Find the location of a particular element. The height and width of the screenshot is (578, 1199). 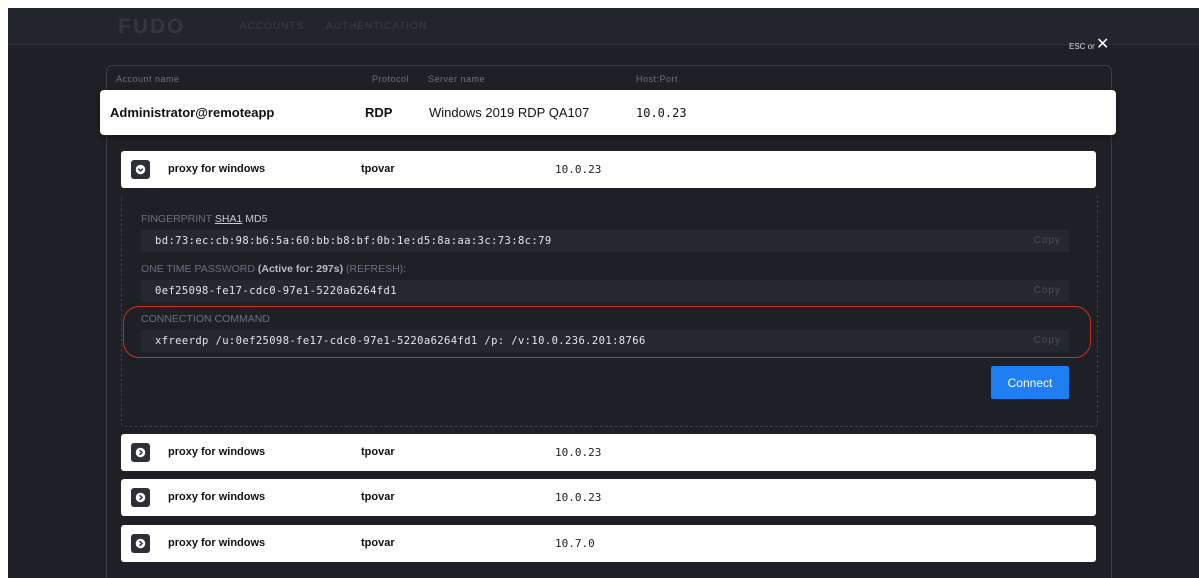

tab-accounts: ACCOUNTS is located at coordinates (272, 26).